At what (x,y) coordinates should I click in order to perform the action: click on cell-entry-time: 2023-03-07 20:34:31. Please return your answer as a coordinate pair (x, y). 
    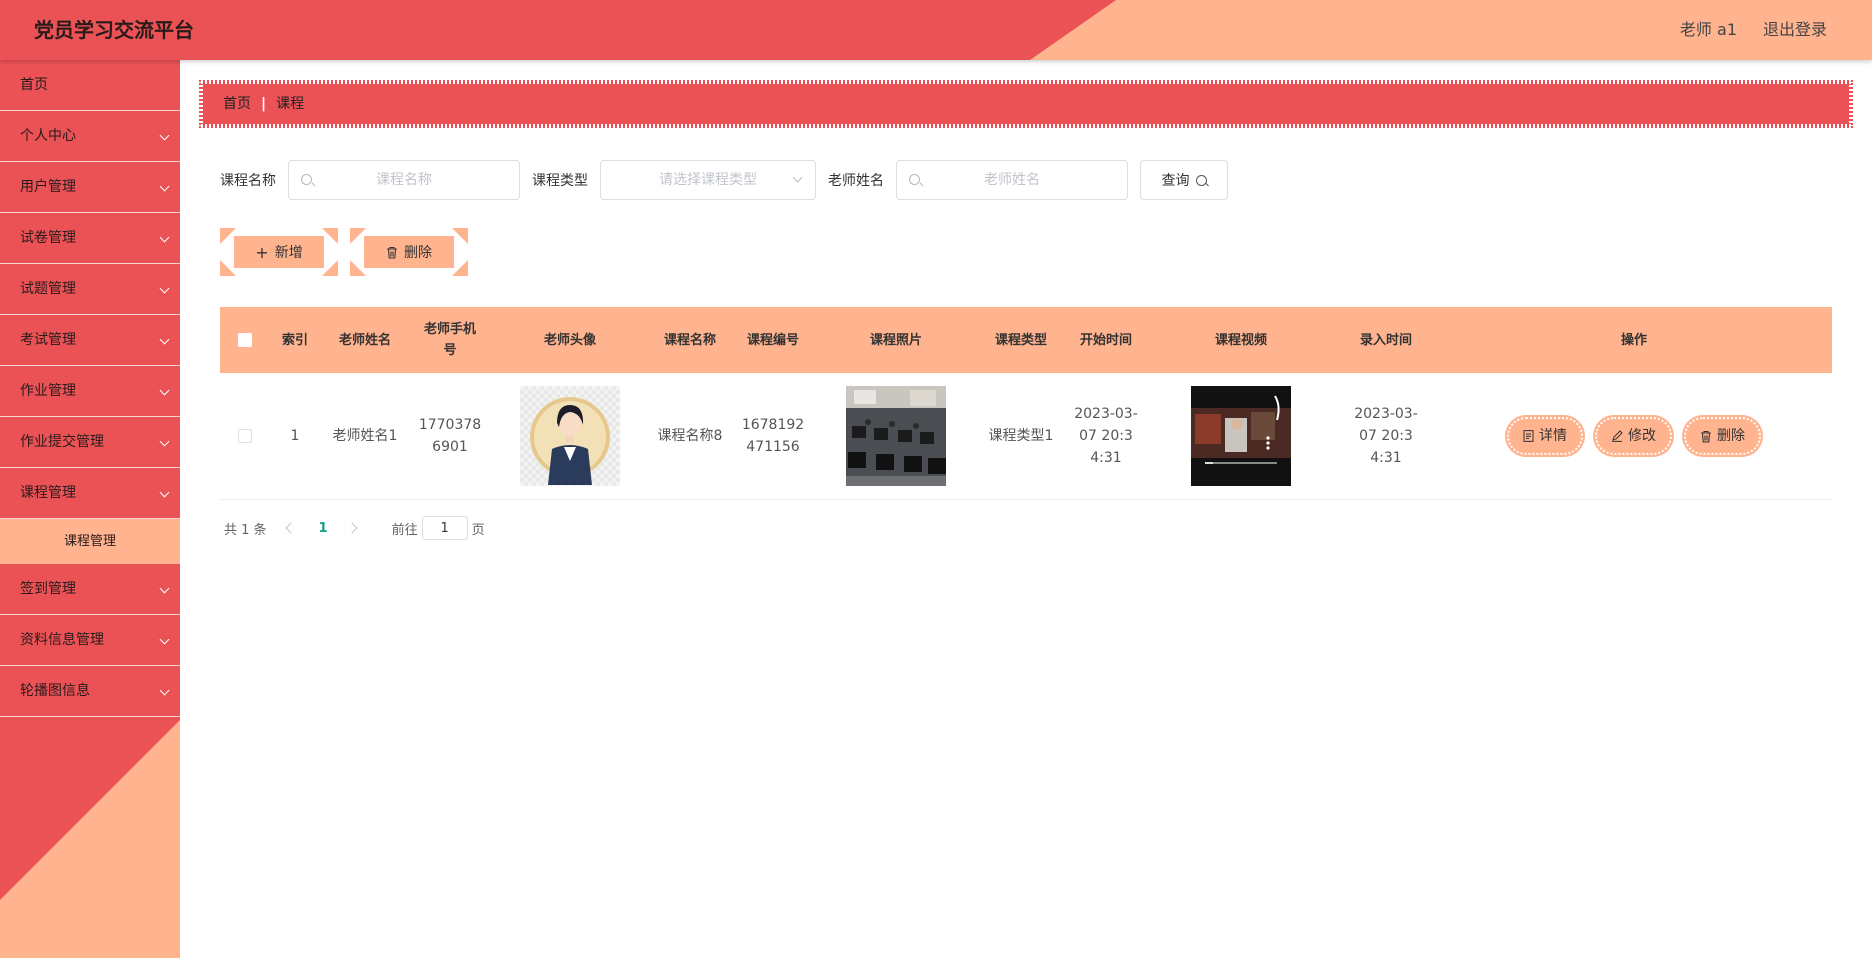
    Looking at the image, I should click on (1386, 436).